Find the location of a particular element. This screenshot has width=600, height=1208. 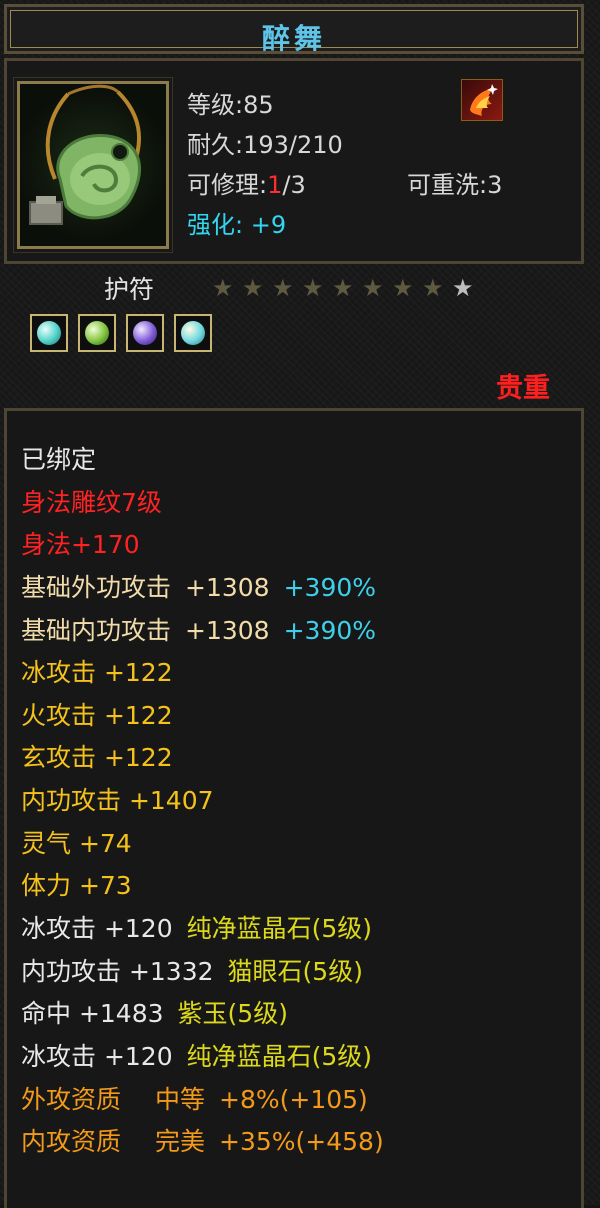

gem4-name: 纯净蓝晶石(5级) is located at coordinates (279, 1056).